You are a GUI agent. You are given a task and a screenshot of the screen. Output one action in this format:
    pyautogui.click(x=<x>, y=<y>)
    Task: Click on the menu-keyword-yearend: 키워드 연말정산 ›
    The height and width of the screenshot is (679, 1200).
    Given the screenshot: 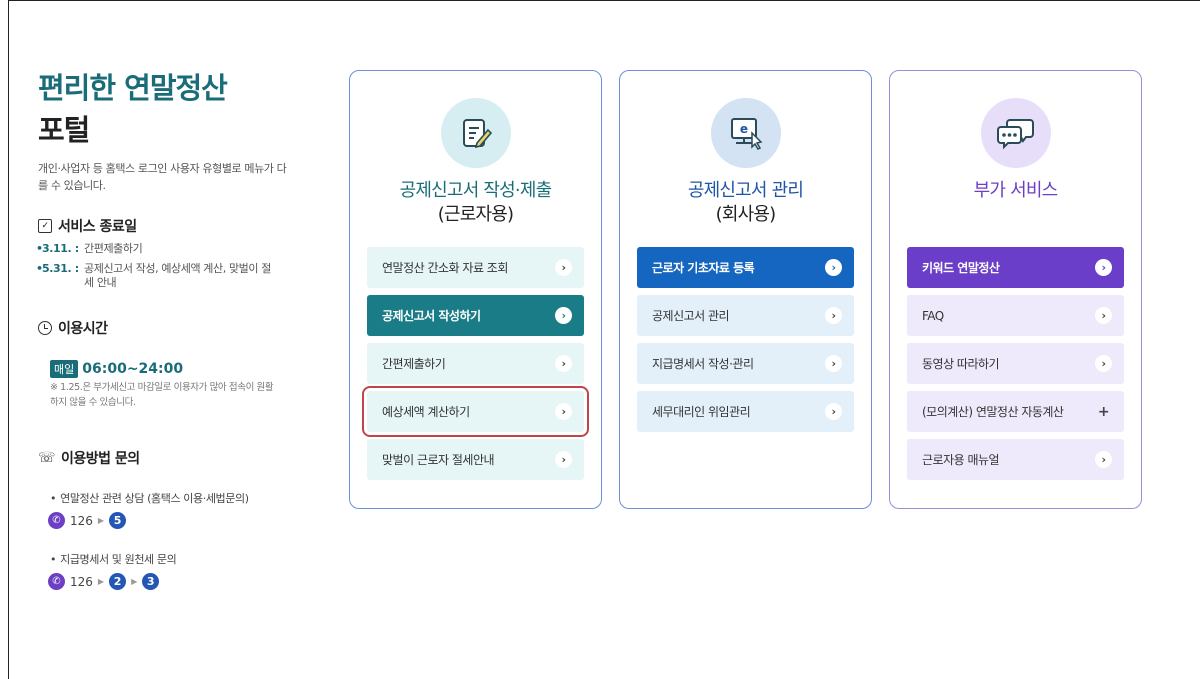 What is the action you would take?
    pyautogui.click(x=1015, y=267)
    